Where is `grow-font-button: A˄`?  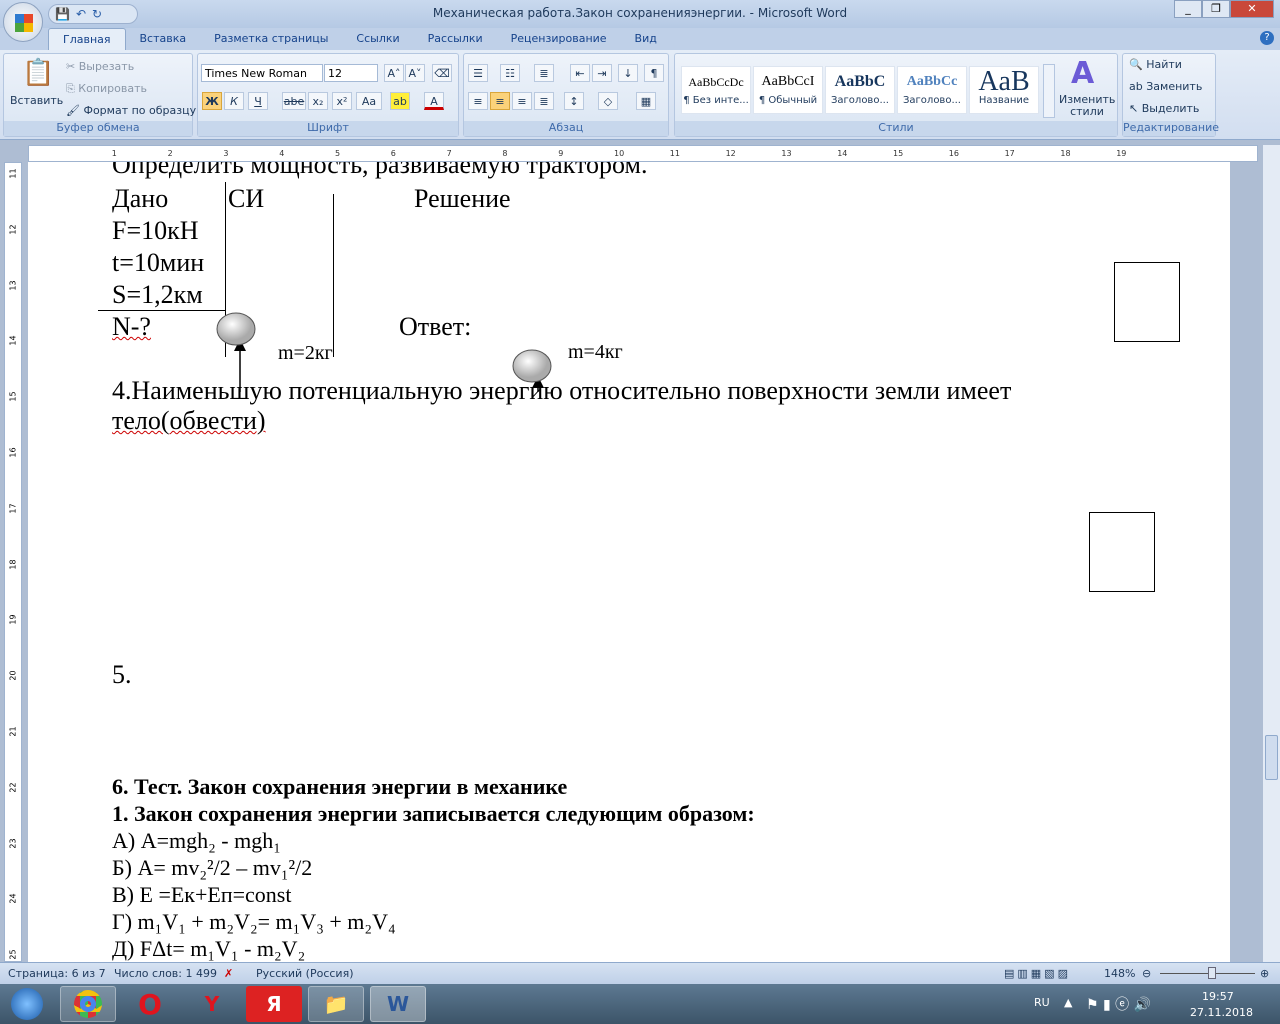 grow-font-button: A˄ is located at coordinates (394, 73).